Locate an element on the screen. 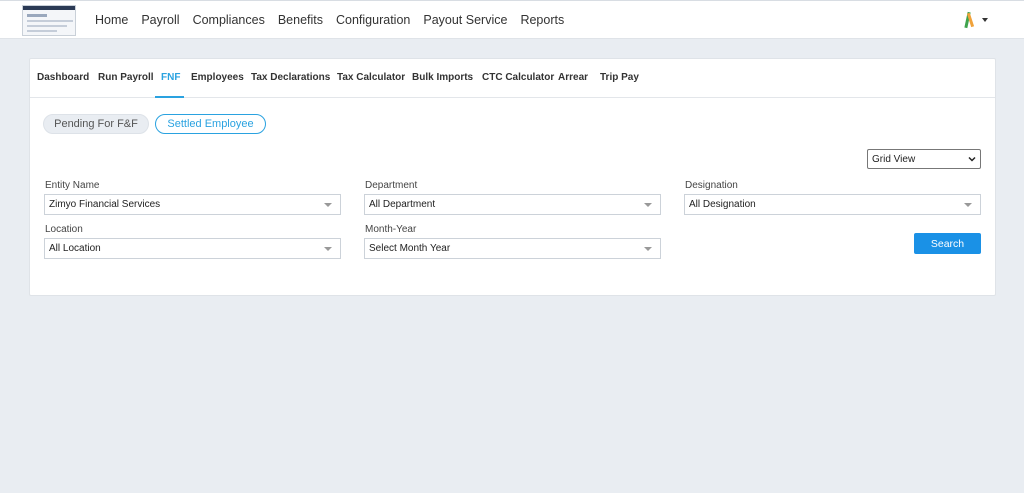  nav-payout-service: Payout Service is located at coordinates (465, 20).